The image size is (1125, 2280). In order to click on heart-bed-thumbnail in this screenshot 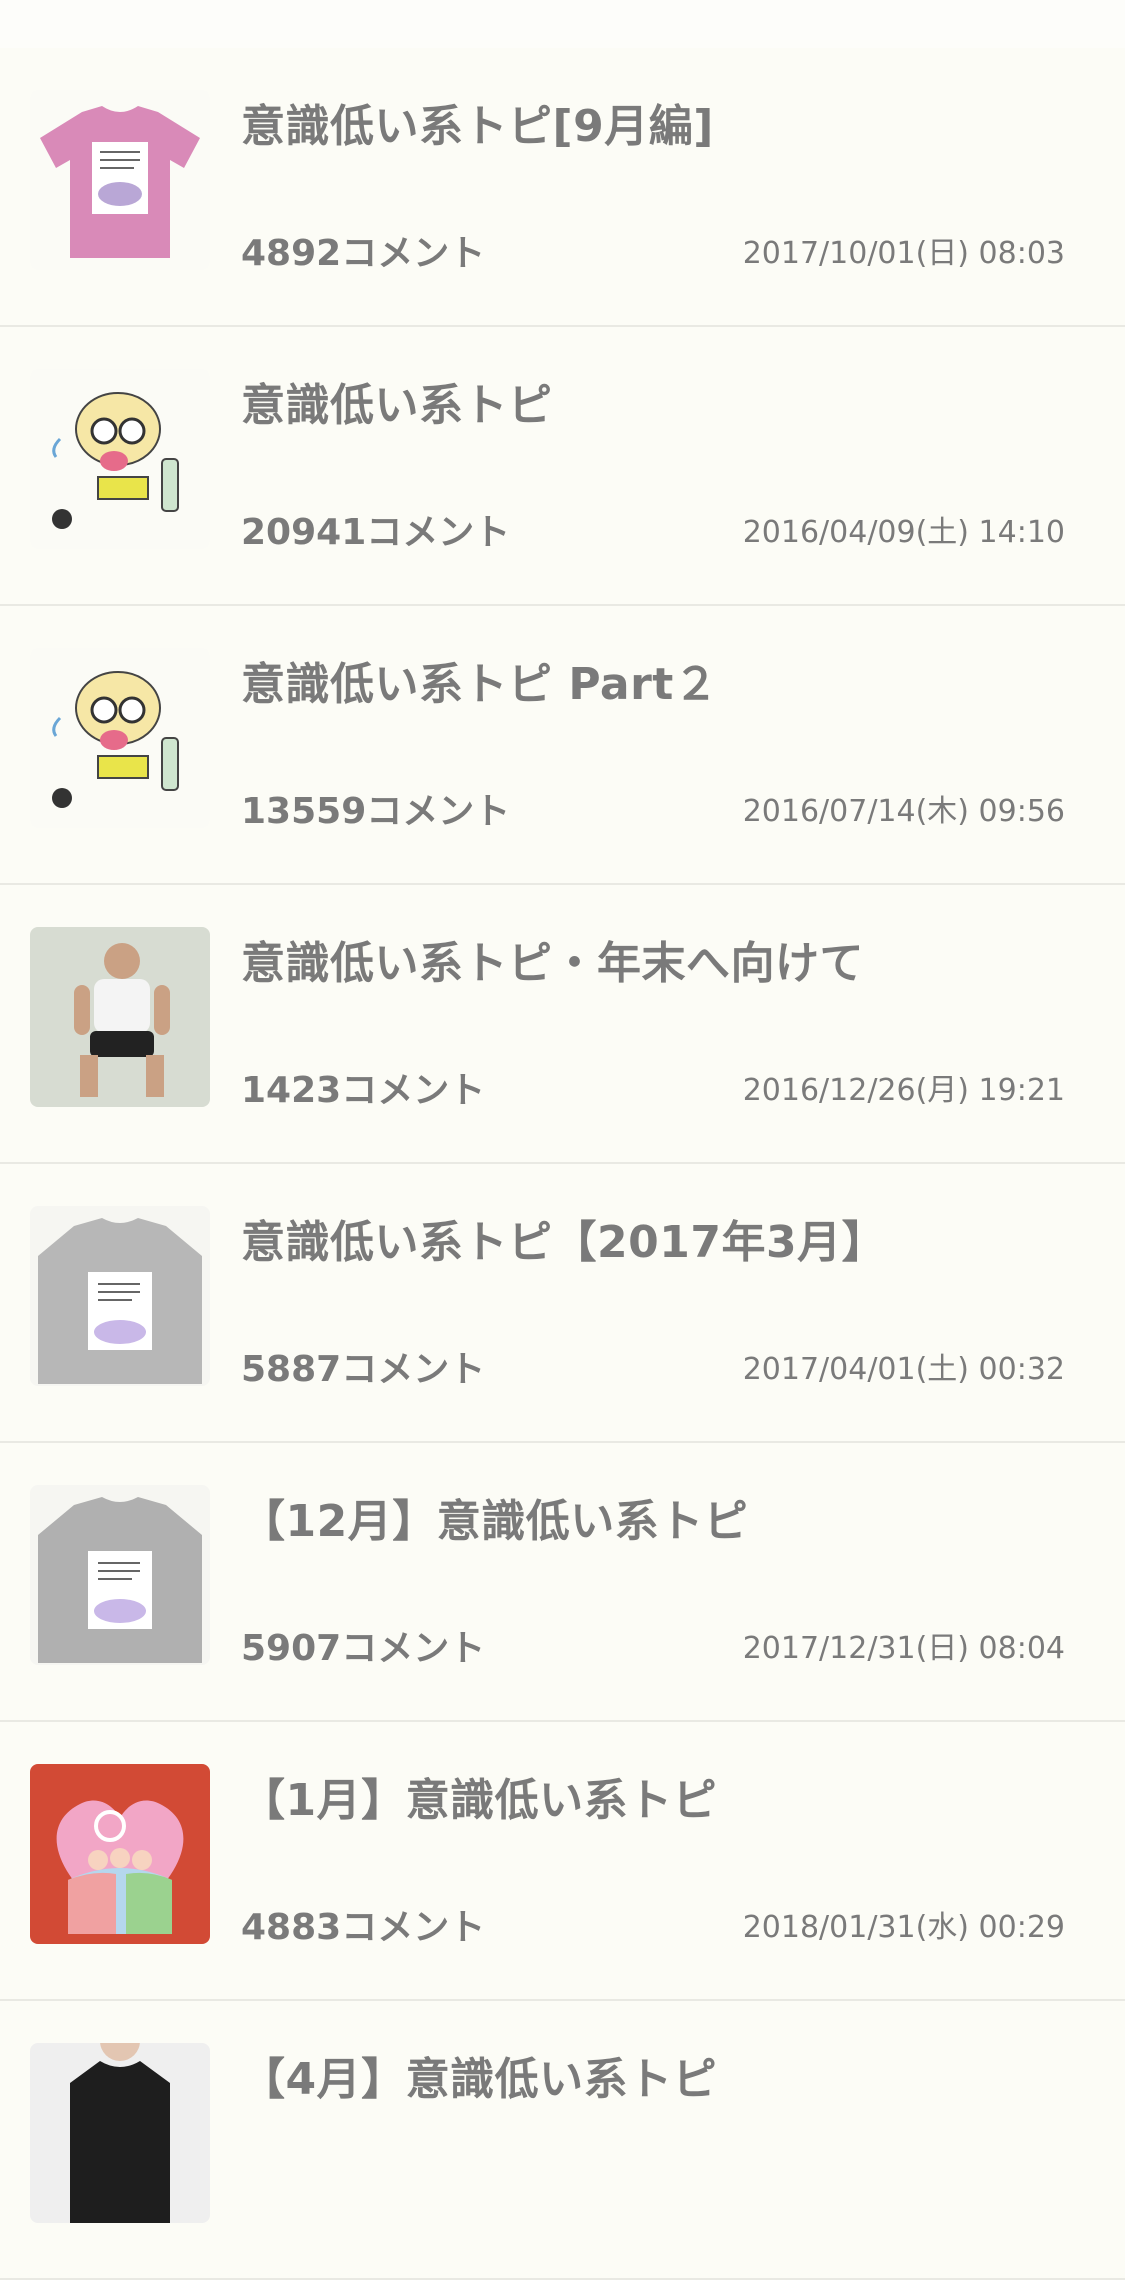, I will do `click(120, 1854)`.